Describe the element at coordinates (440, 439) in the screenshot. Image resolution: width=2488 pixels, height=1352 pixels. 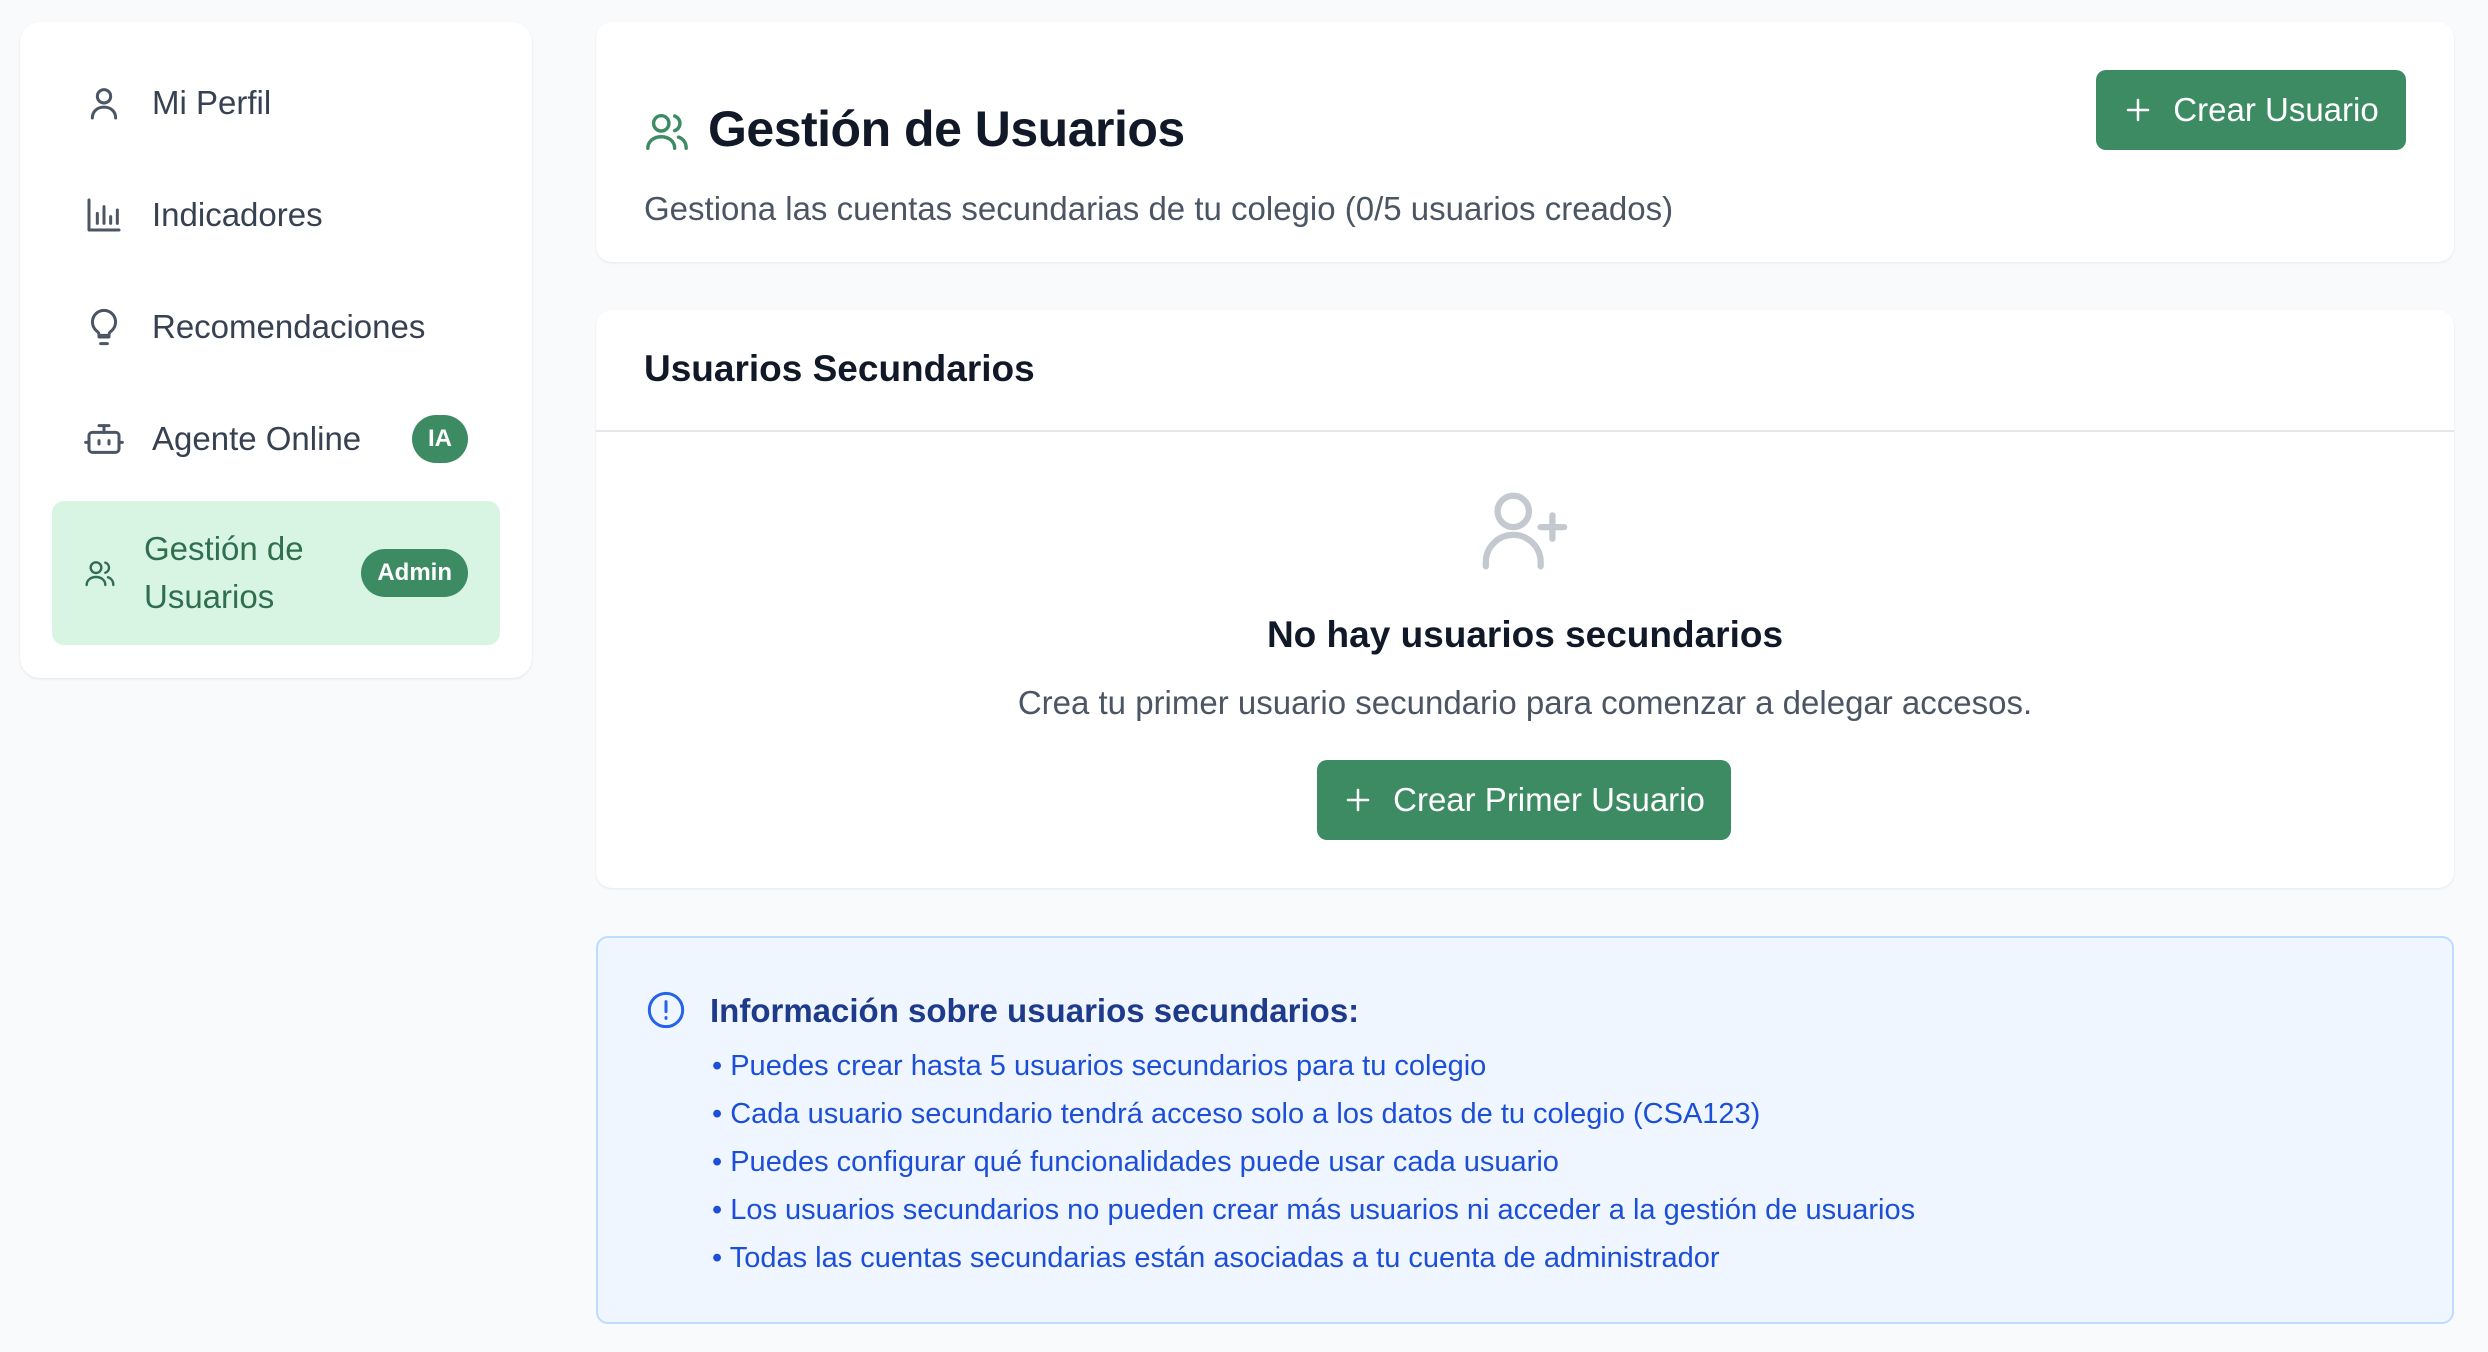
I see `ia-badge: IA` at that location.